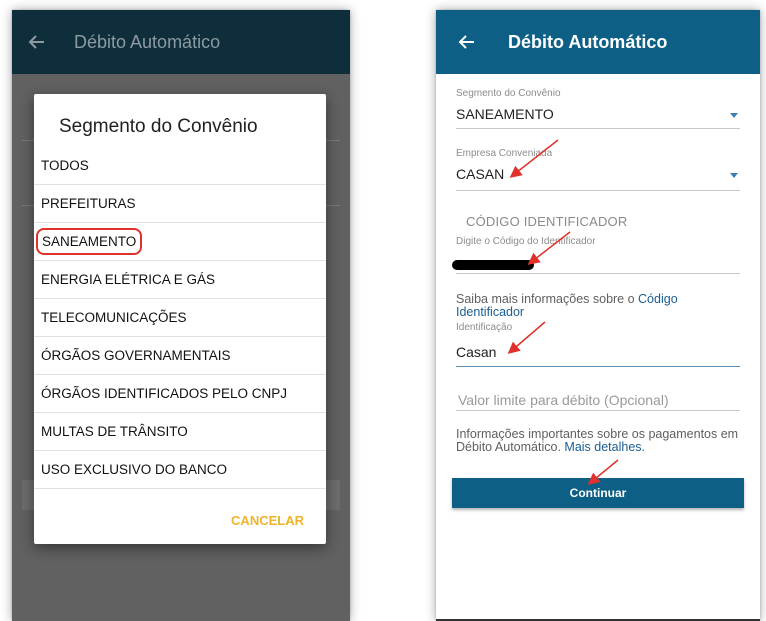 This screenshot has width=766, height=621. What do you see at coordinates (508, 93) in the screenshot?
I see `segment-label: Segmento do Convênio` at bounding box center [508, 93].